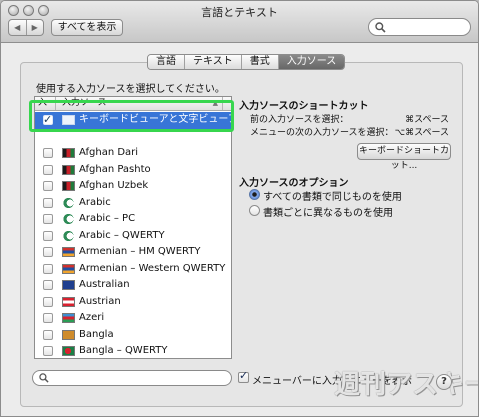  Describe the element at coordinates (68, 120) in the screenshot. I see `viewer-icon` at that location.